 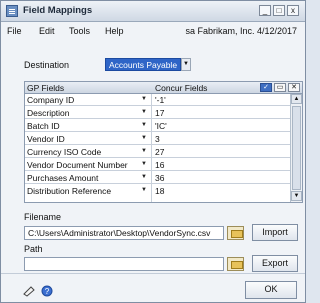 I want to click on note-icon: ▭, so click(x=280, y=87).